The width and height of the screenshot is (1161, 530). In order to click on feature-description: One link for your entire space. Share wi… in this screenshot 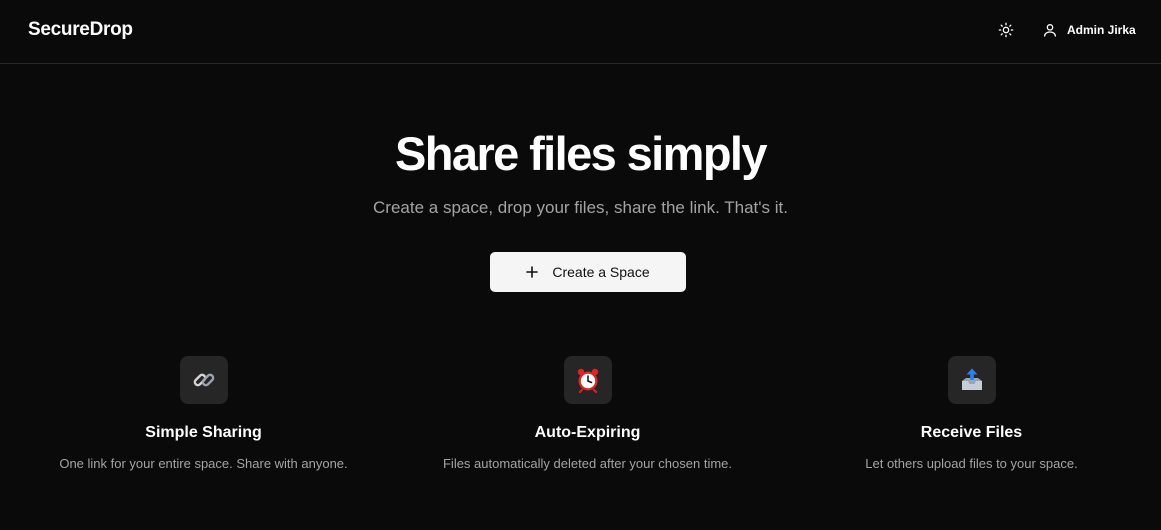, I will do `click(203, 463)`.